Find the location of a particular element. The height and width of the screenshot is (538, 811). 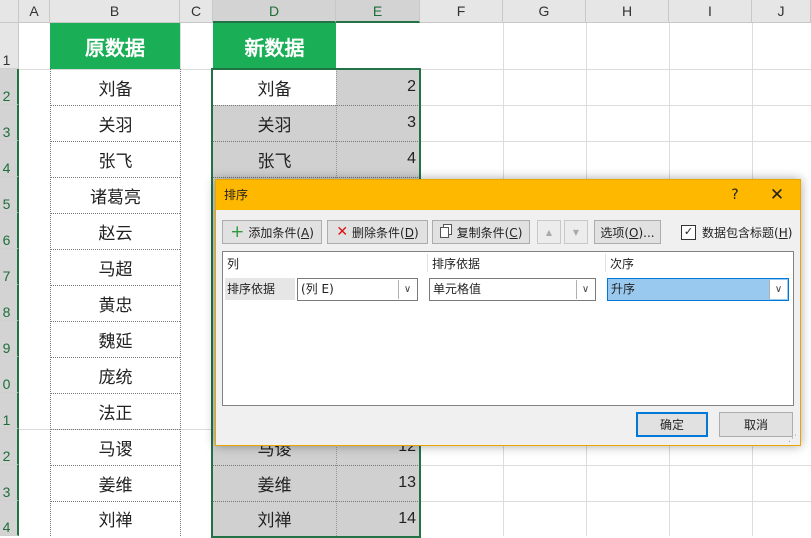

copy-icon is located at coordinates (446, 232).